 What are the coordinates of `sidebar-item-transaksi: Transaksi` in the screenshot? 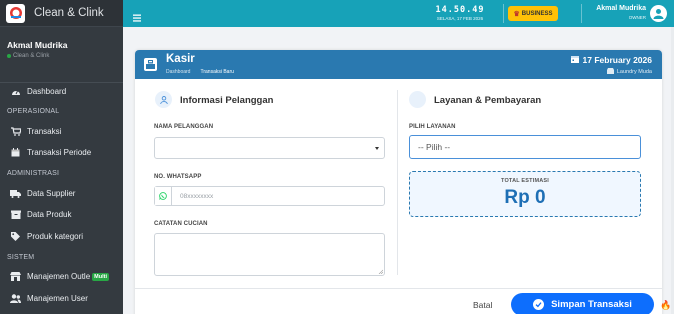 It's located at (61, 131).